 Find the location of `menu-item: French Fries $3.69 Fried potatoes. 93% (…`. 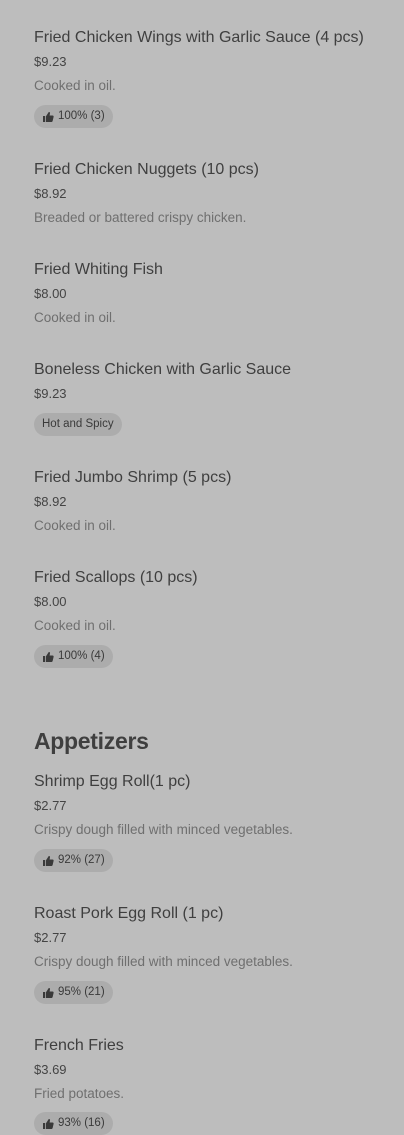

menu-item: French Fries $3.69 Fried potatoes. 93% (… is located at coordinates (219, 1085).